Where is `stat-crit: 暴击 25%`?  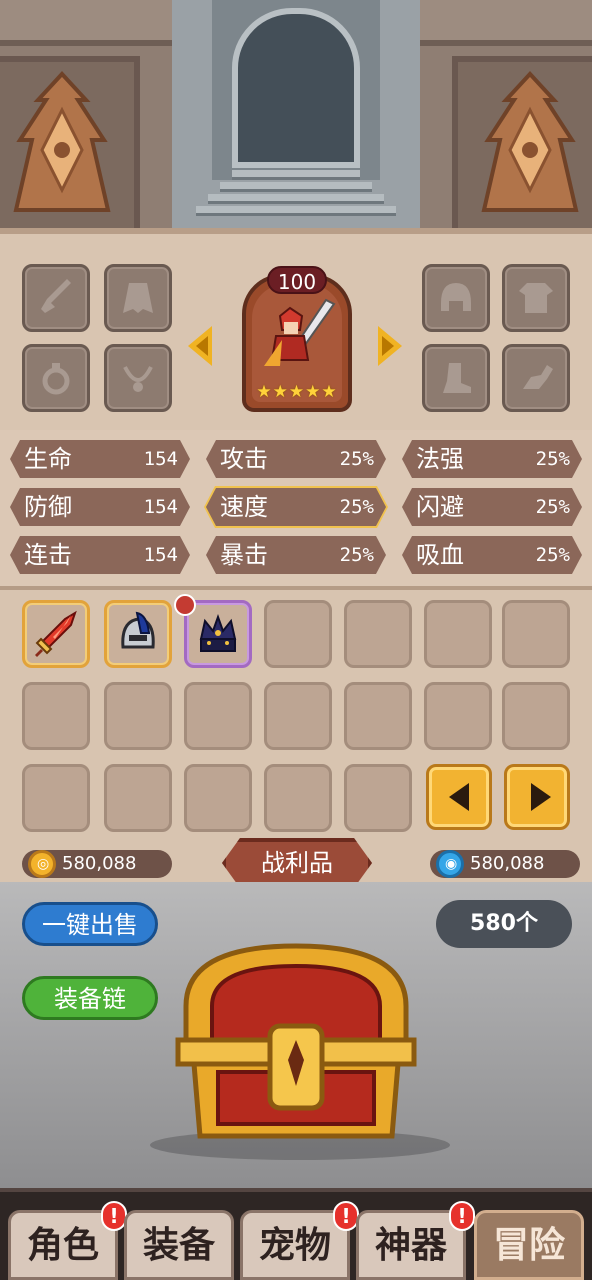 stat-crit: 暴击 25% is located at coordinates (296, 555).